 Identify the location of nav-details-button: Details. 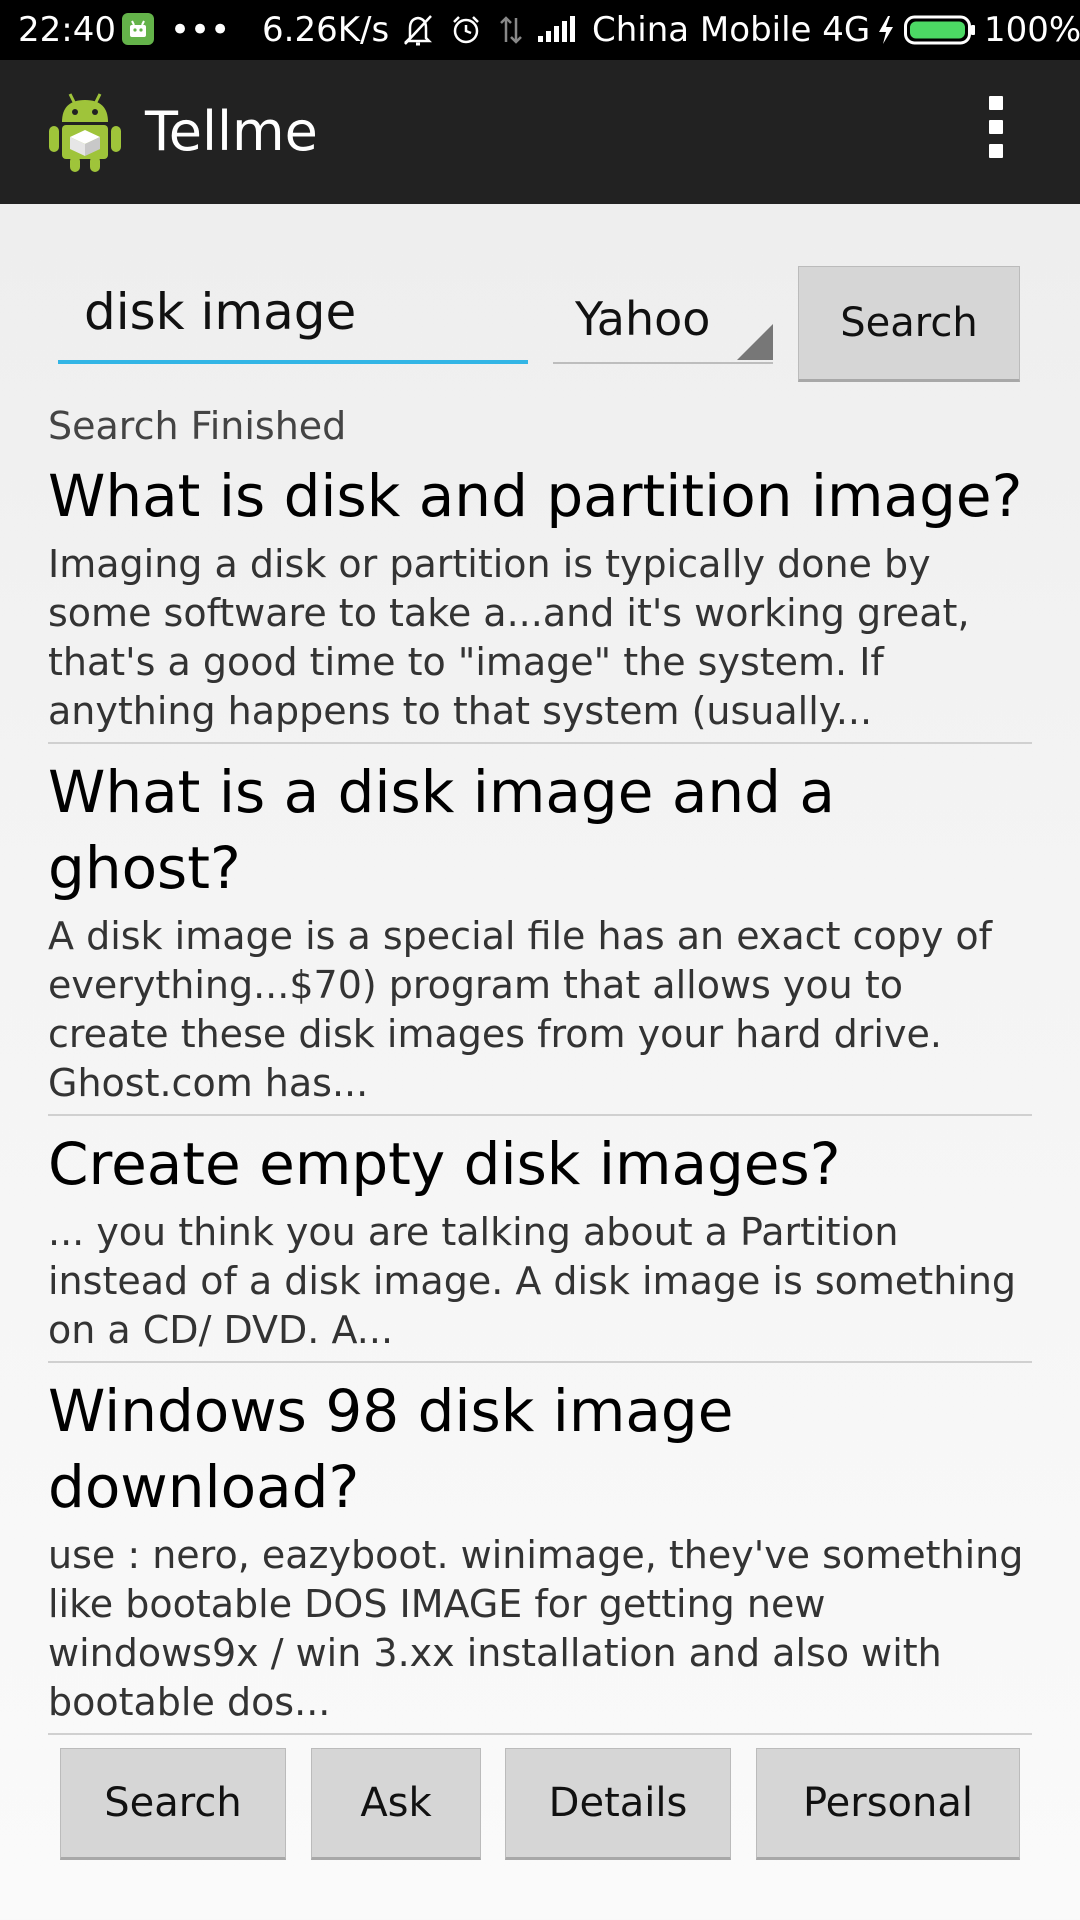
(618, 1804).